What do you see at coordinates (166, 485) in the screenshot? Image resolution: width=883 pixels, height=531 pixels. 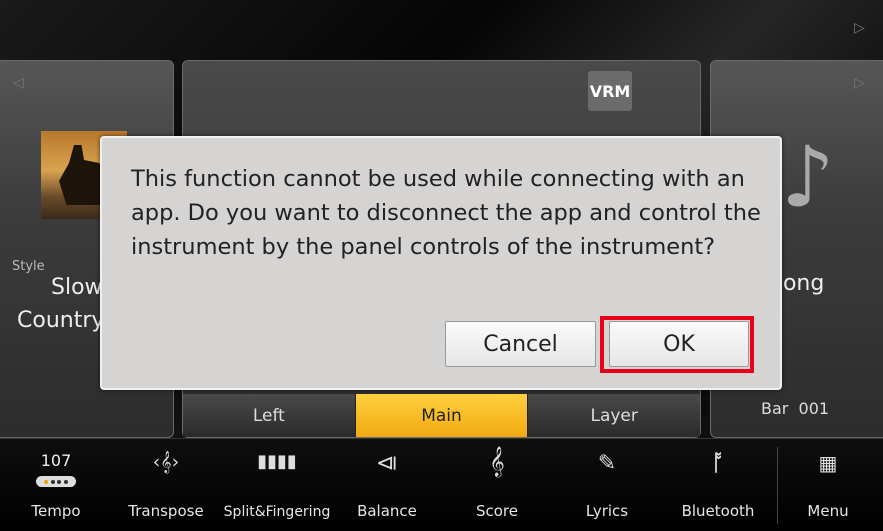 I see `transpose-button: ‹𝄞› Transpose` at bounding box center [166, 485].